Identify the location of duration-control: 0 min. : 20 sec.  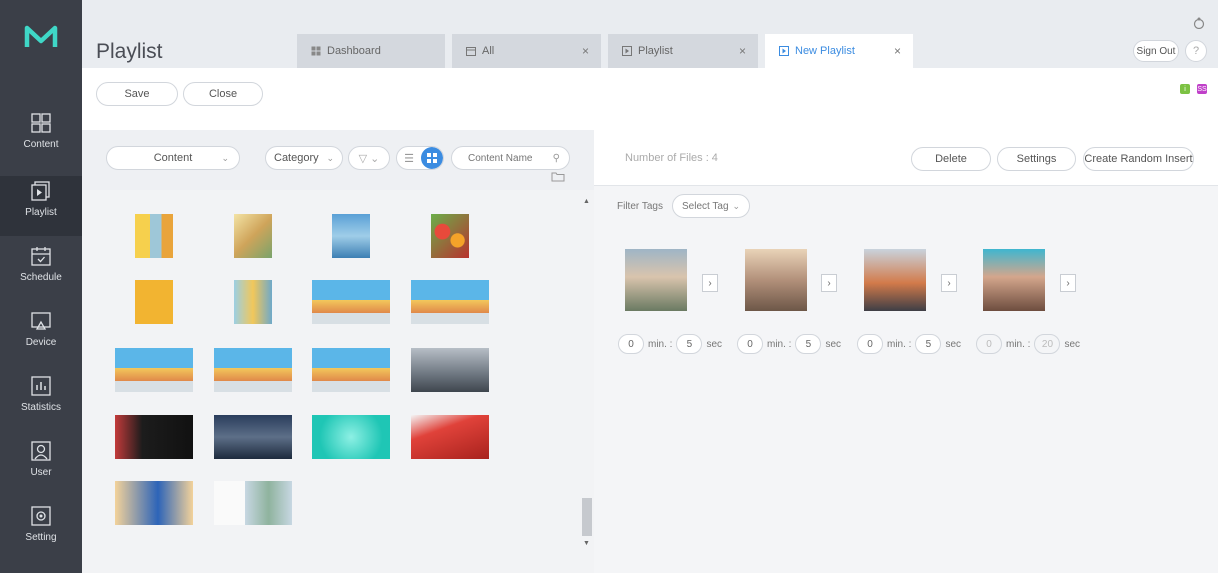
(1030, 344).